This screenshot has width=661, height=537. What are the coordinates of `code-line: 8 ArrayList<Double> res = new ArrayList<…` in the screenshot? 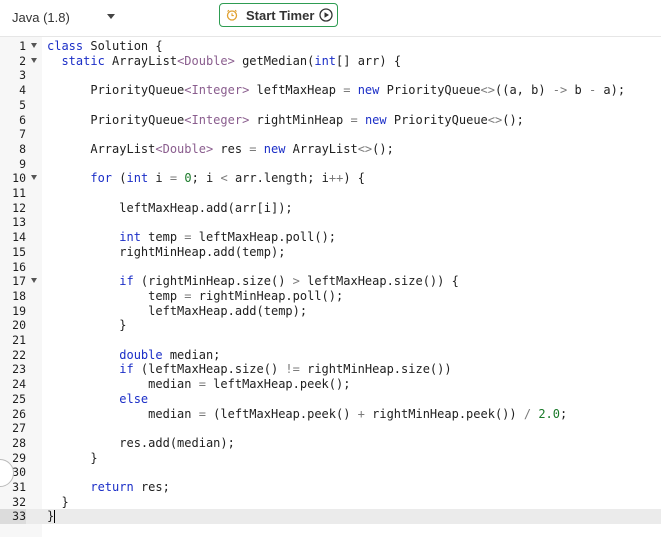 It's located at (330, 149).